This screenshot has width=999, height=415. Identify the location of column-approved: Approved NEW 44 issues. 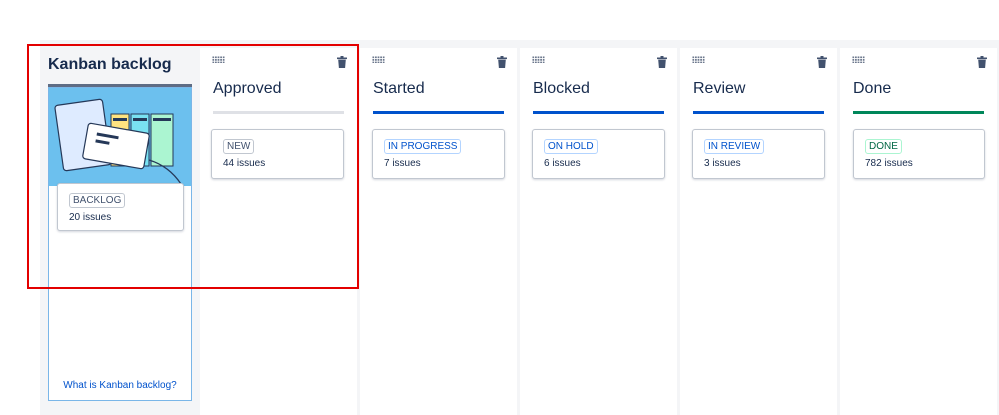
(278, 231).